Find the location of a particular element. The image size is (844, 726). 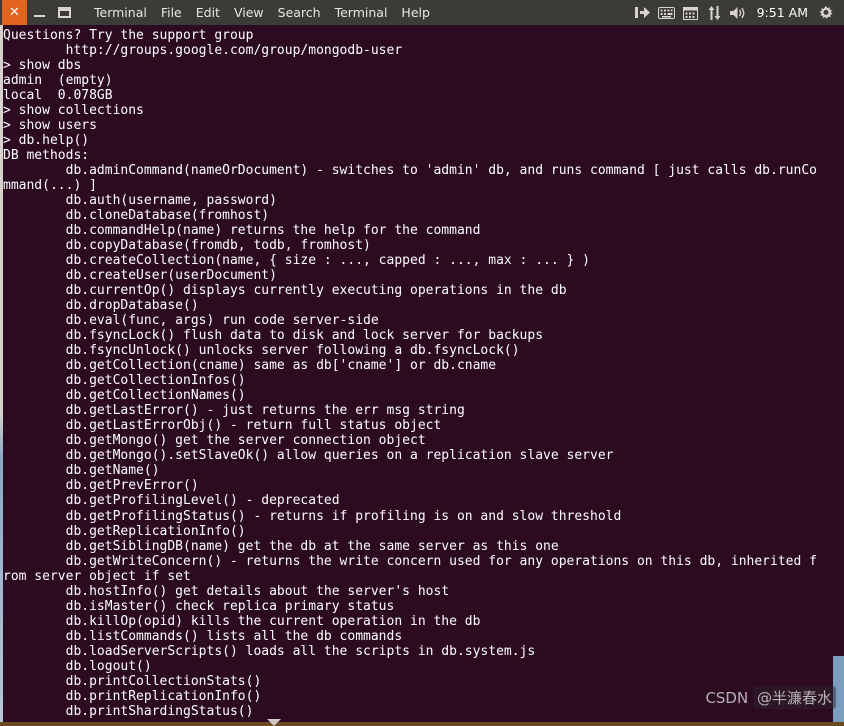

maximize-button is located at coordinates (64, 12).